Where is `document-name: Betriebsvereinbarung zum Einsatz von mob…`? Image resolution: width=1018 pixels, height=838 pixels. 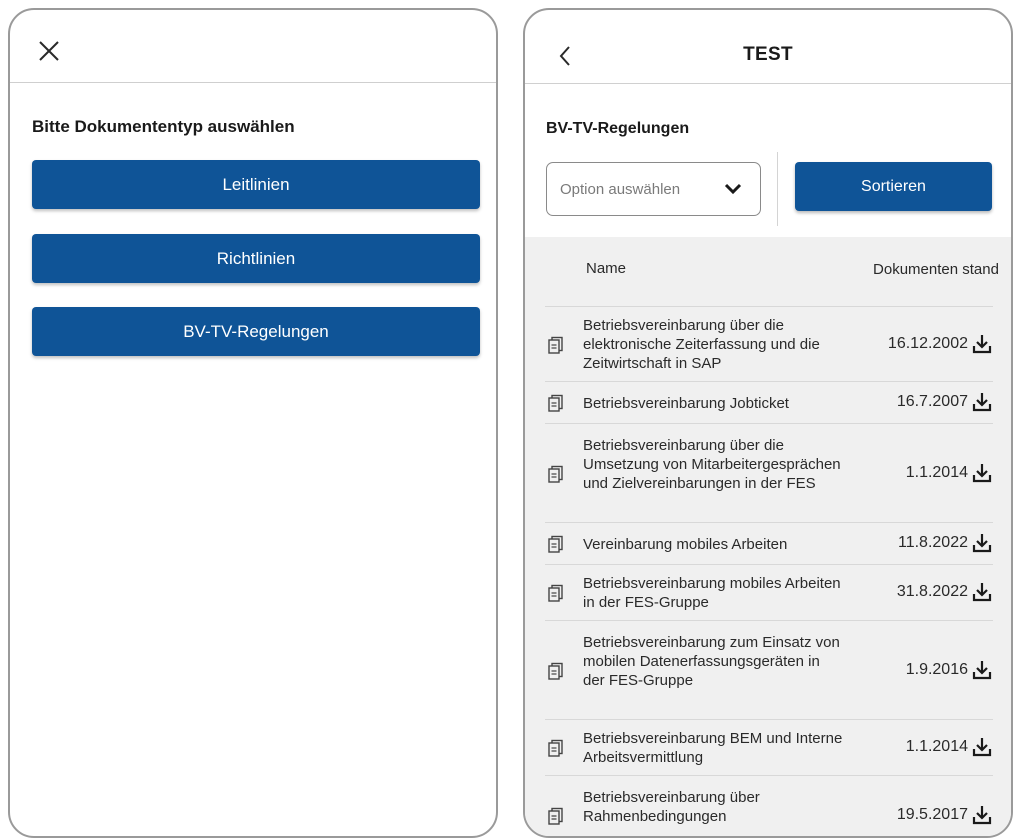 document-name: Betriebsvereinbarung zum Einsatz von mob… is located at coordinates (711, 661).